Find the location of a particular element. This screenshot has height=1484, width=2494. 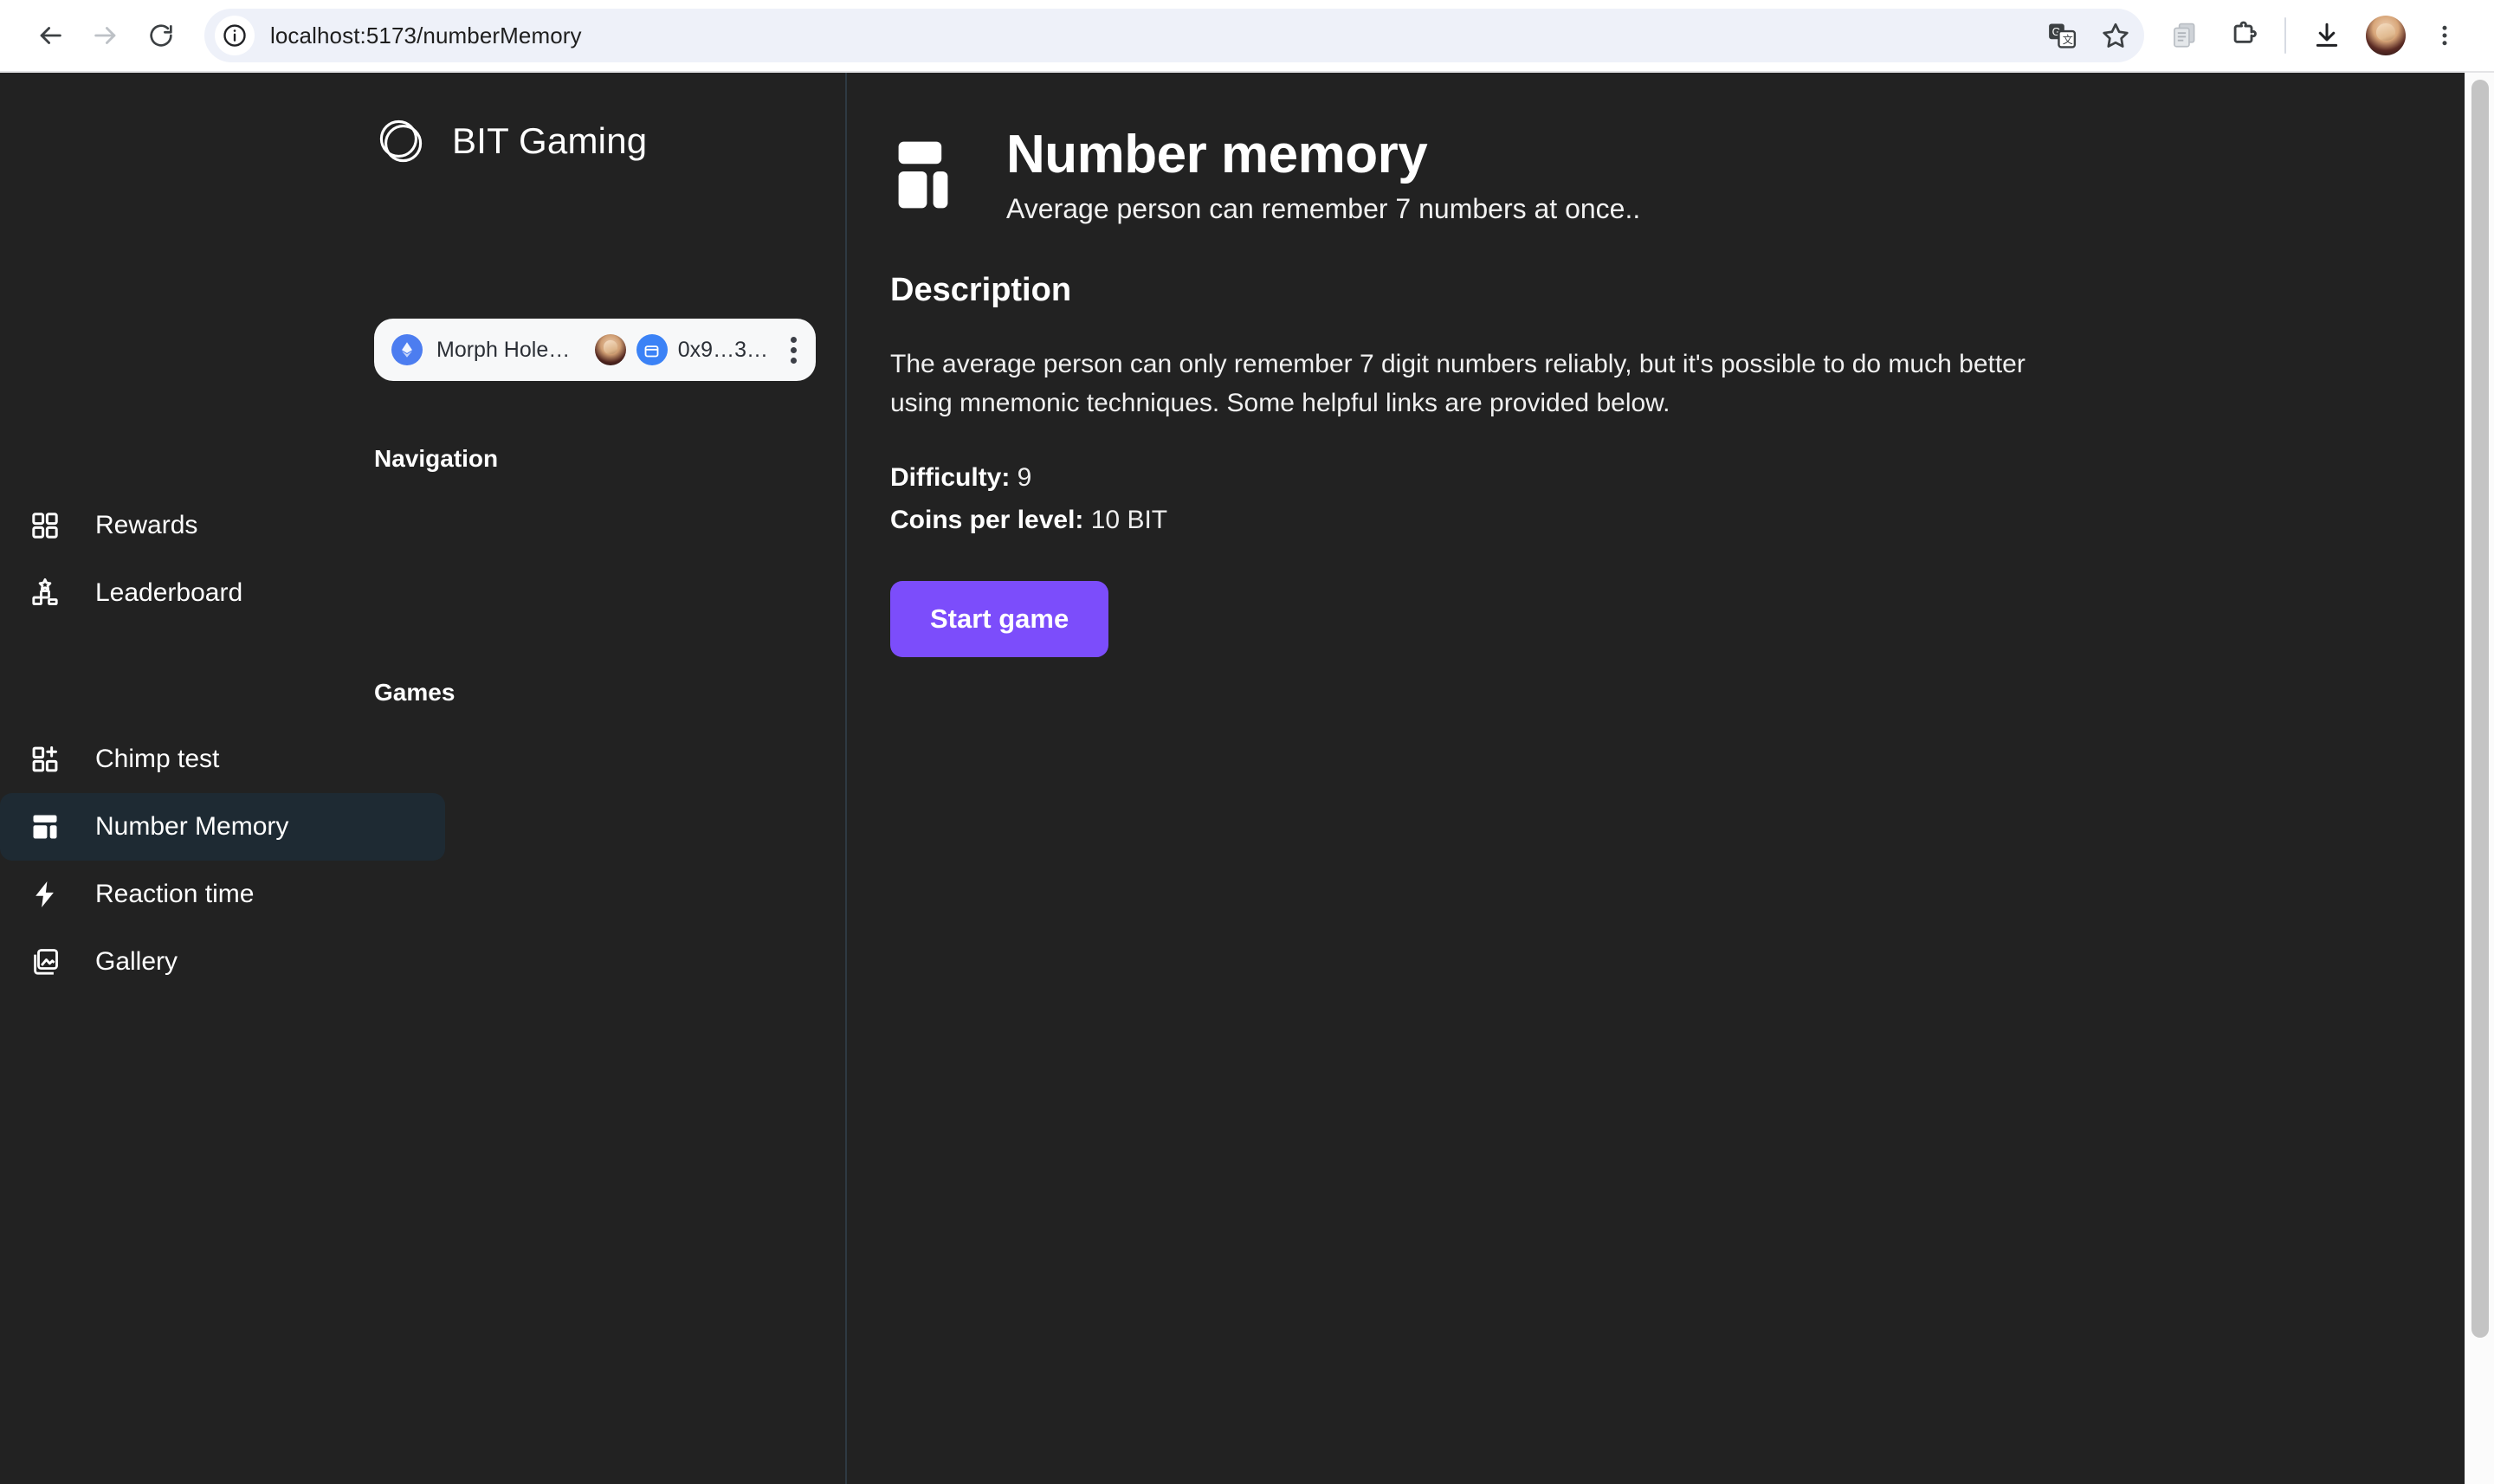

sidebar-item-label: Leaderboard is located at coordinates (169, 592).